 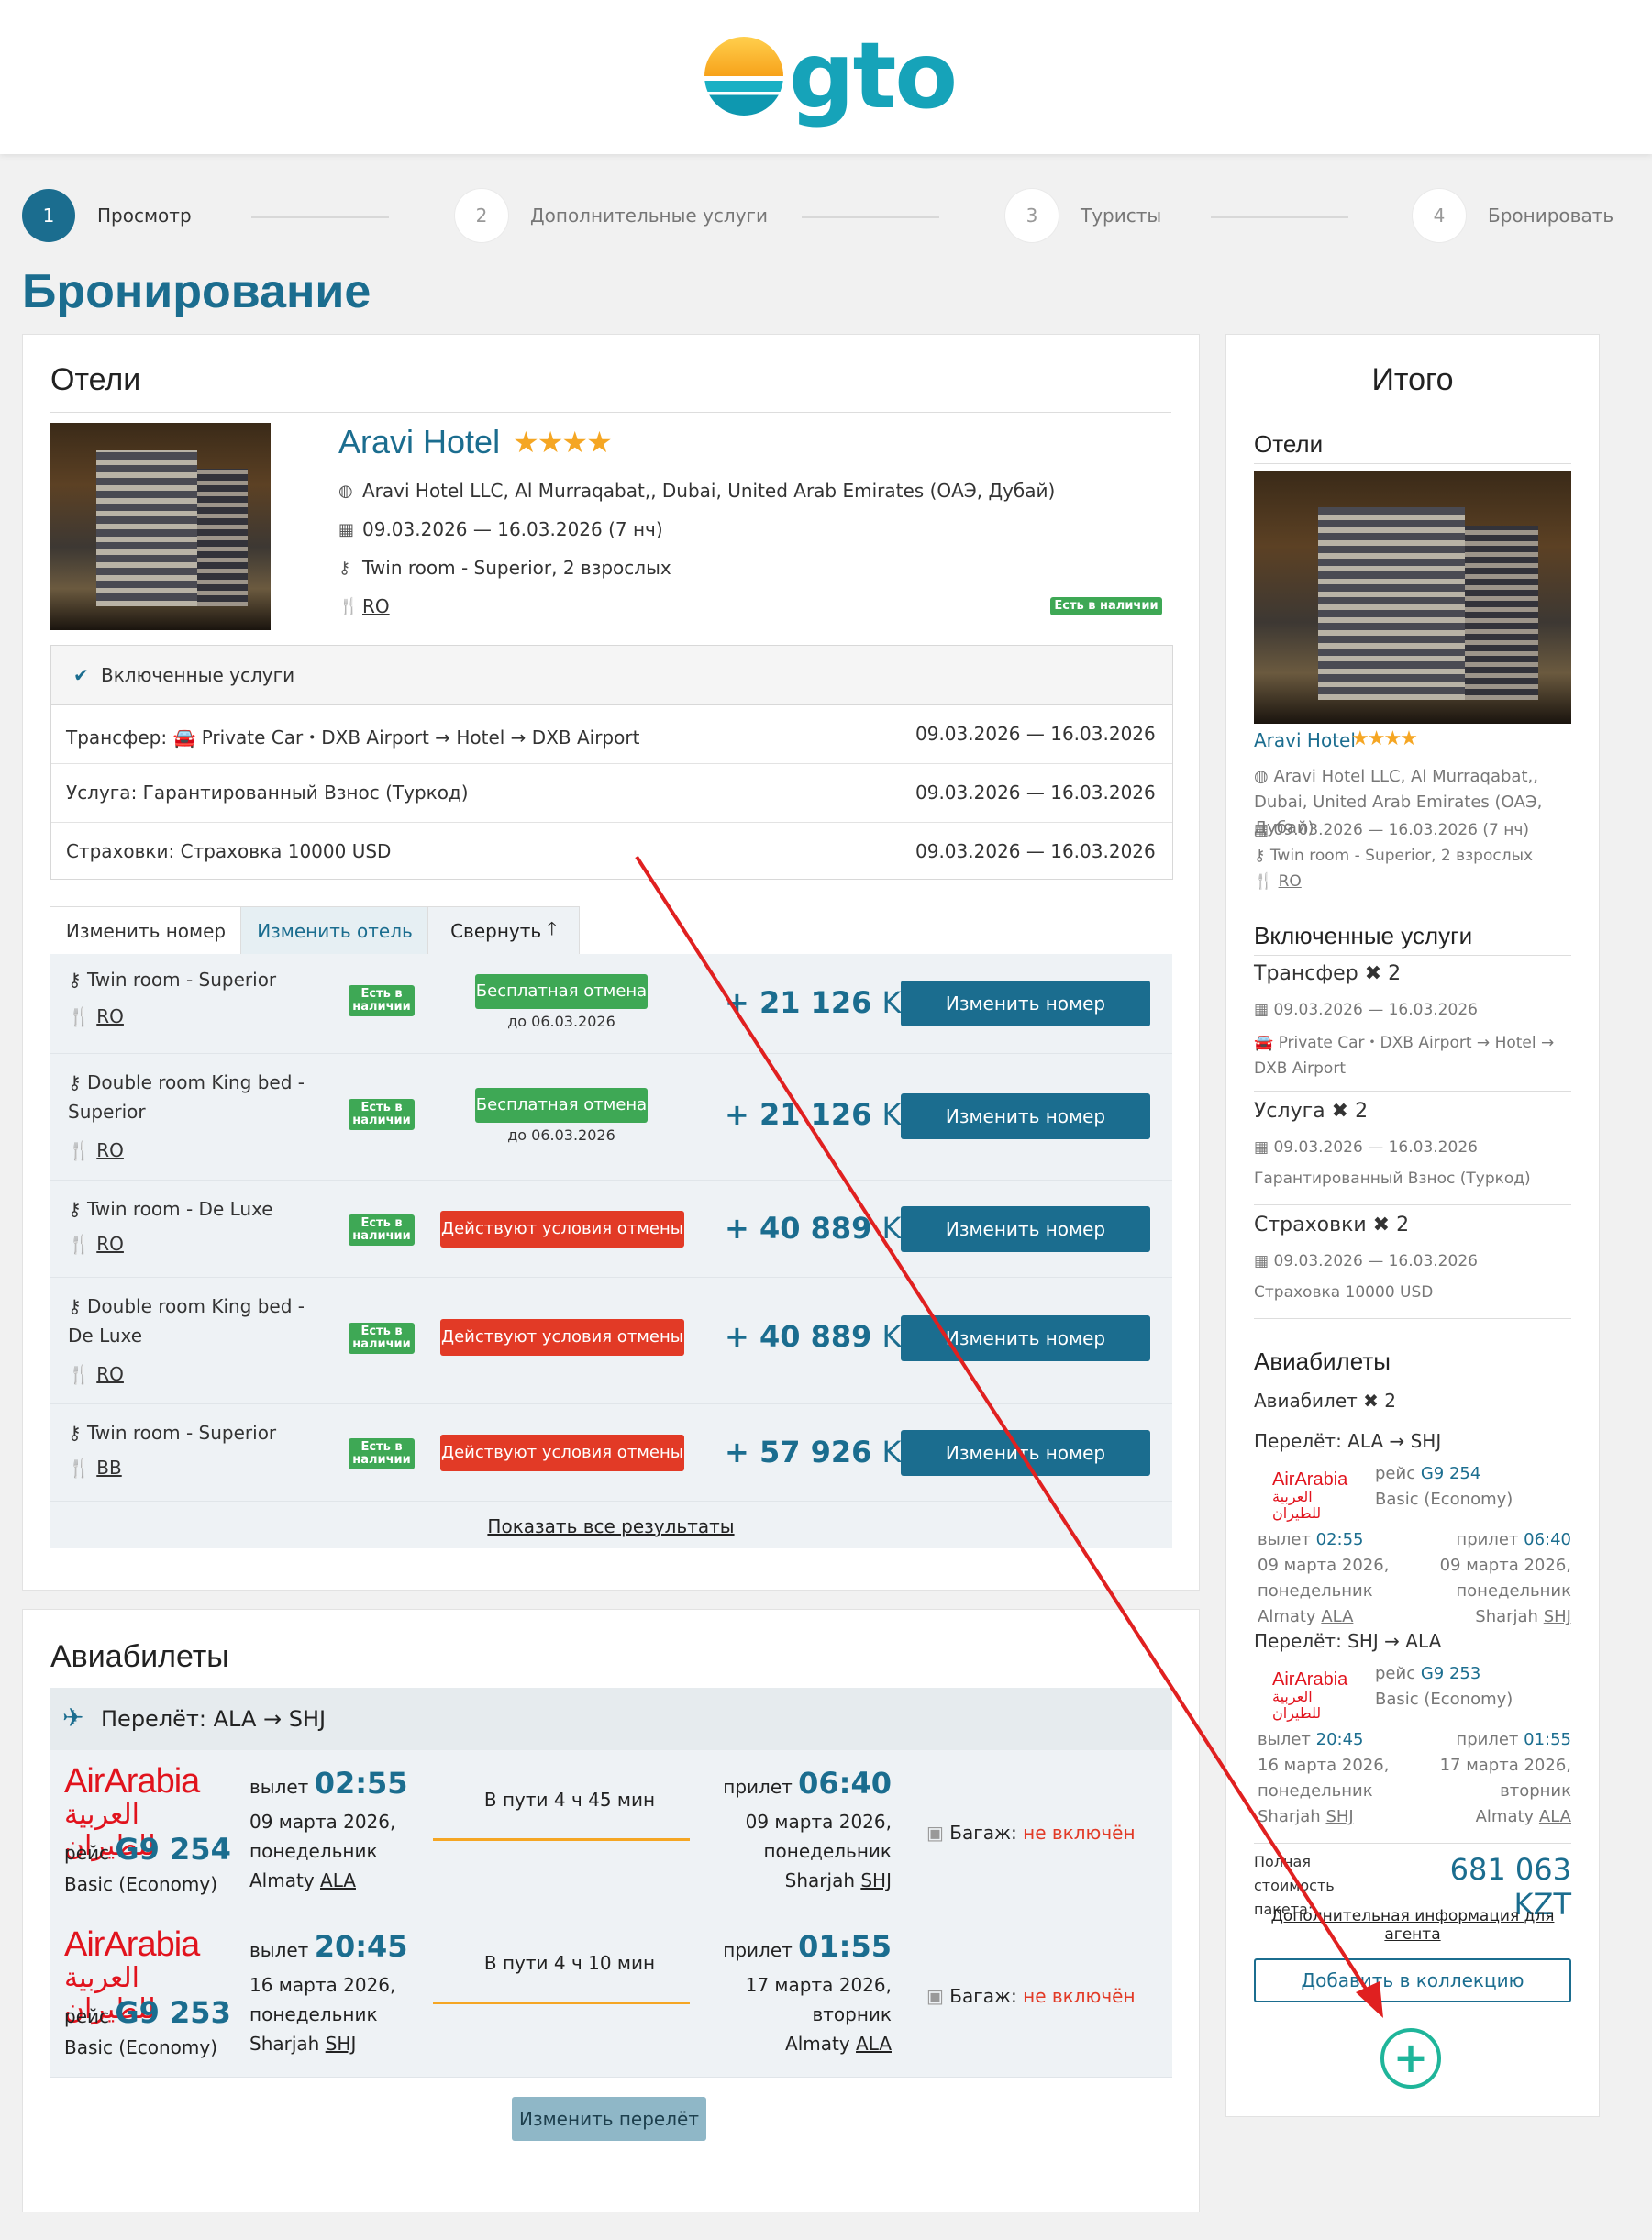 I want to click on annotation-arrow-head, so click(x=1369, y=2000).